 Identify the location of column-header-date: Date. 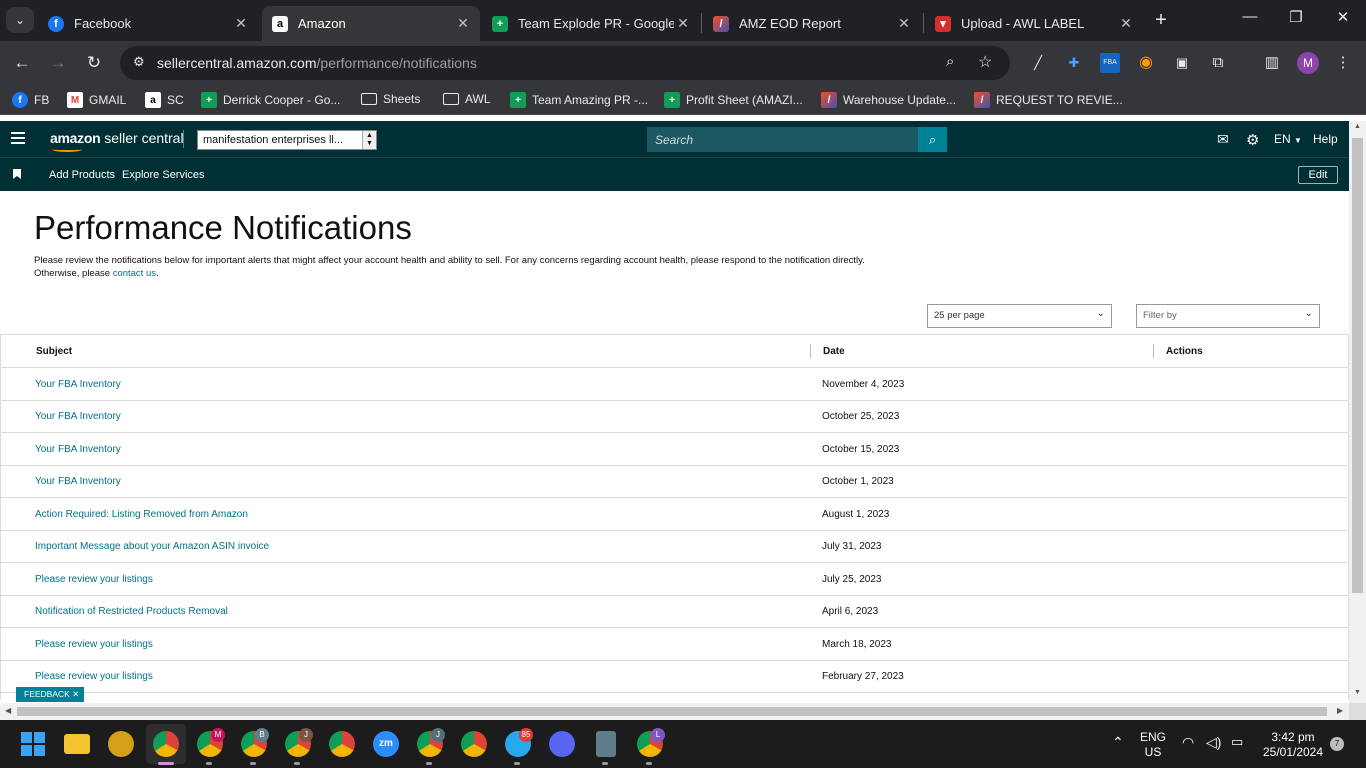
(834, 351).